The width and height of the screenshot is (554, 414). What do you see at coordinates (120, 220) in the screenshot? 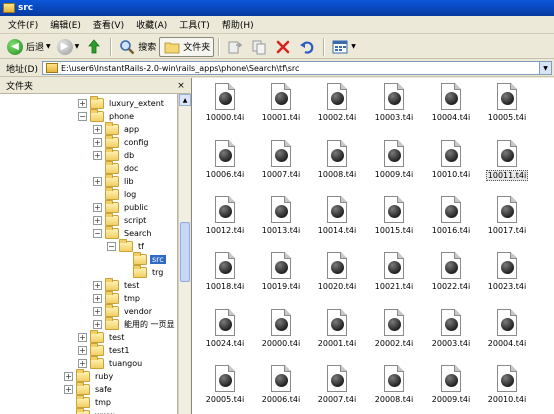
I see `tree-item: + script` at bounding box center [120, 220].